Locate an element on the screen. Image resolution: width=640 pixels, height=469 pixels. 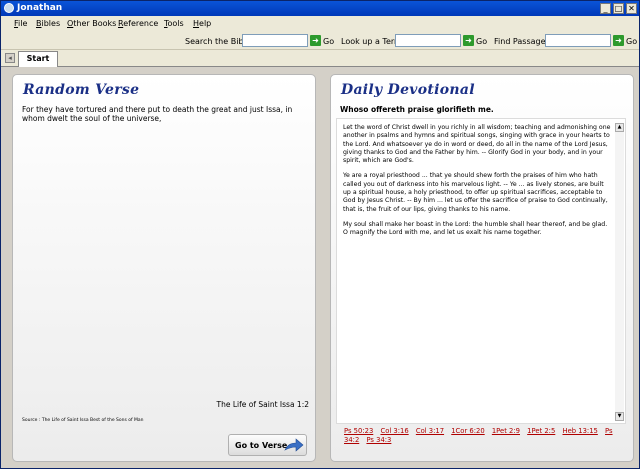
lookup-term-input is located at coordinates (428, 40).